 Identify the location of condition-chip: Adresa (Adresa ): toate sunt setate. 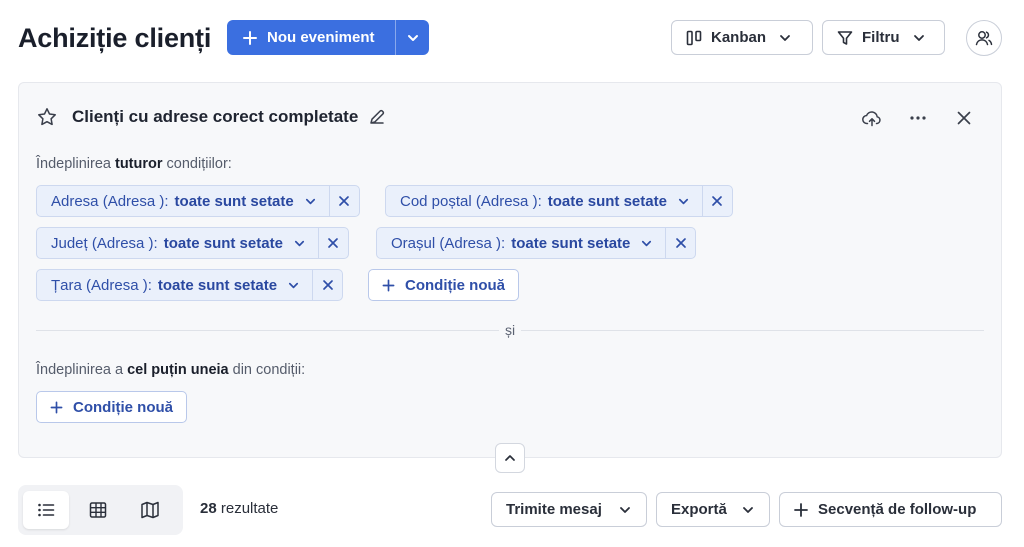
(198, 201).